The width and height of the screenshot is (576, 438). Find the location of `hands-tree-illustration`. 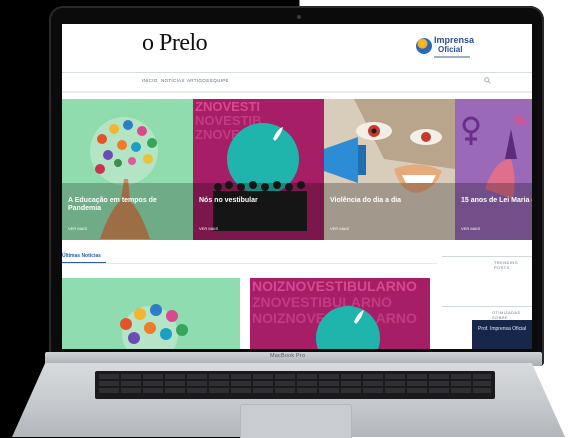

hands-tree-illustration is located at coordinates (127, 169).